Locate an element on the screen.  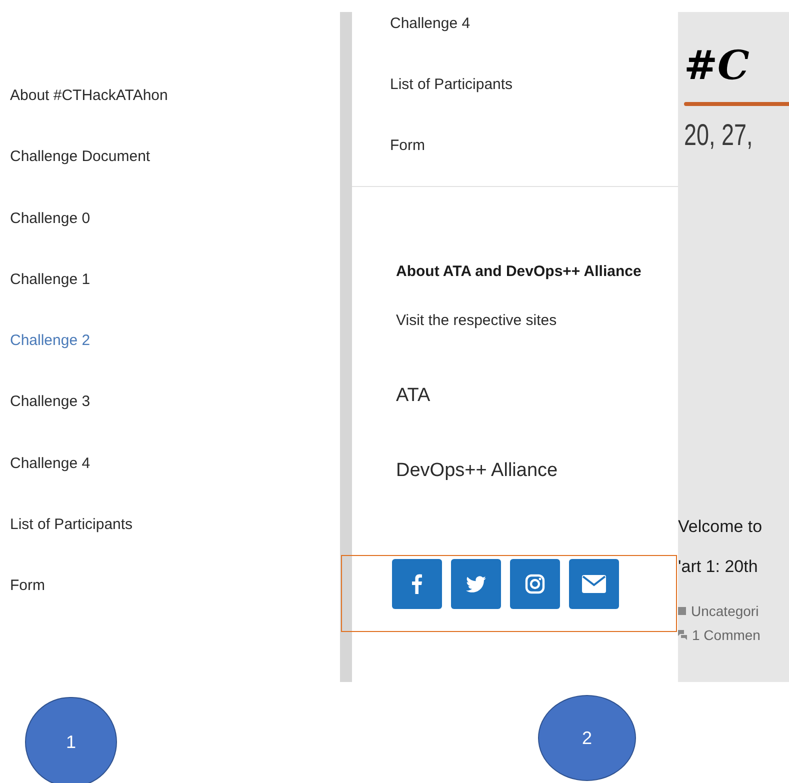
widget-heading: About ATA and DevOps++ Alliance is located at coordinates (519, 272).